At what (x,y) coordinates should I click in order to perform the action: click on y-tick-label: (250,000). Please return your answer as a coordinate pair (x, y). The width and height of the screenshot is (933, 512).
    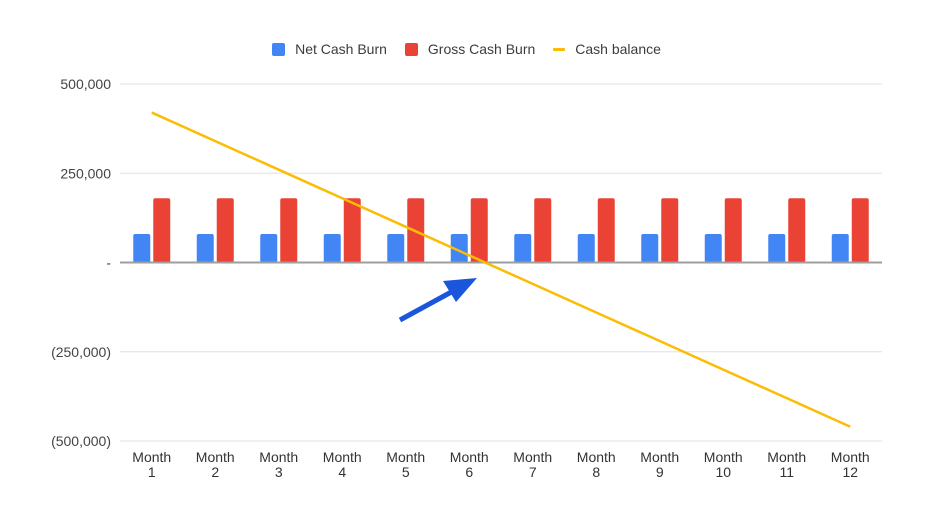
    Looking at the image, I should click on (81, 352).